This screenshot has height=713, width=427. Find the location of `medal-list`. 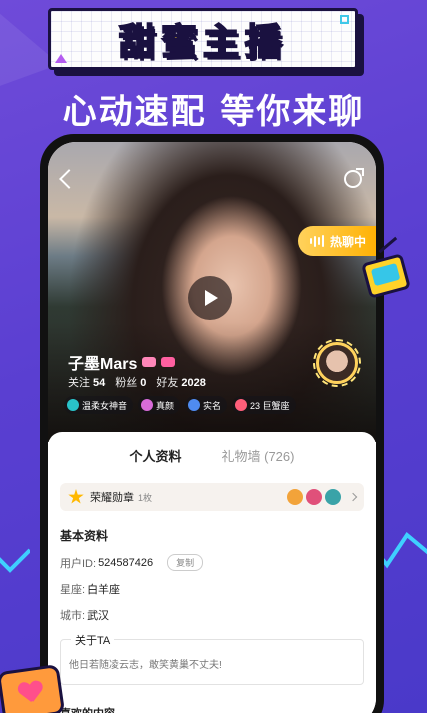

medal-list is located at coordinates (322, 497).